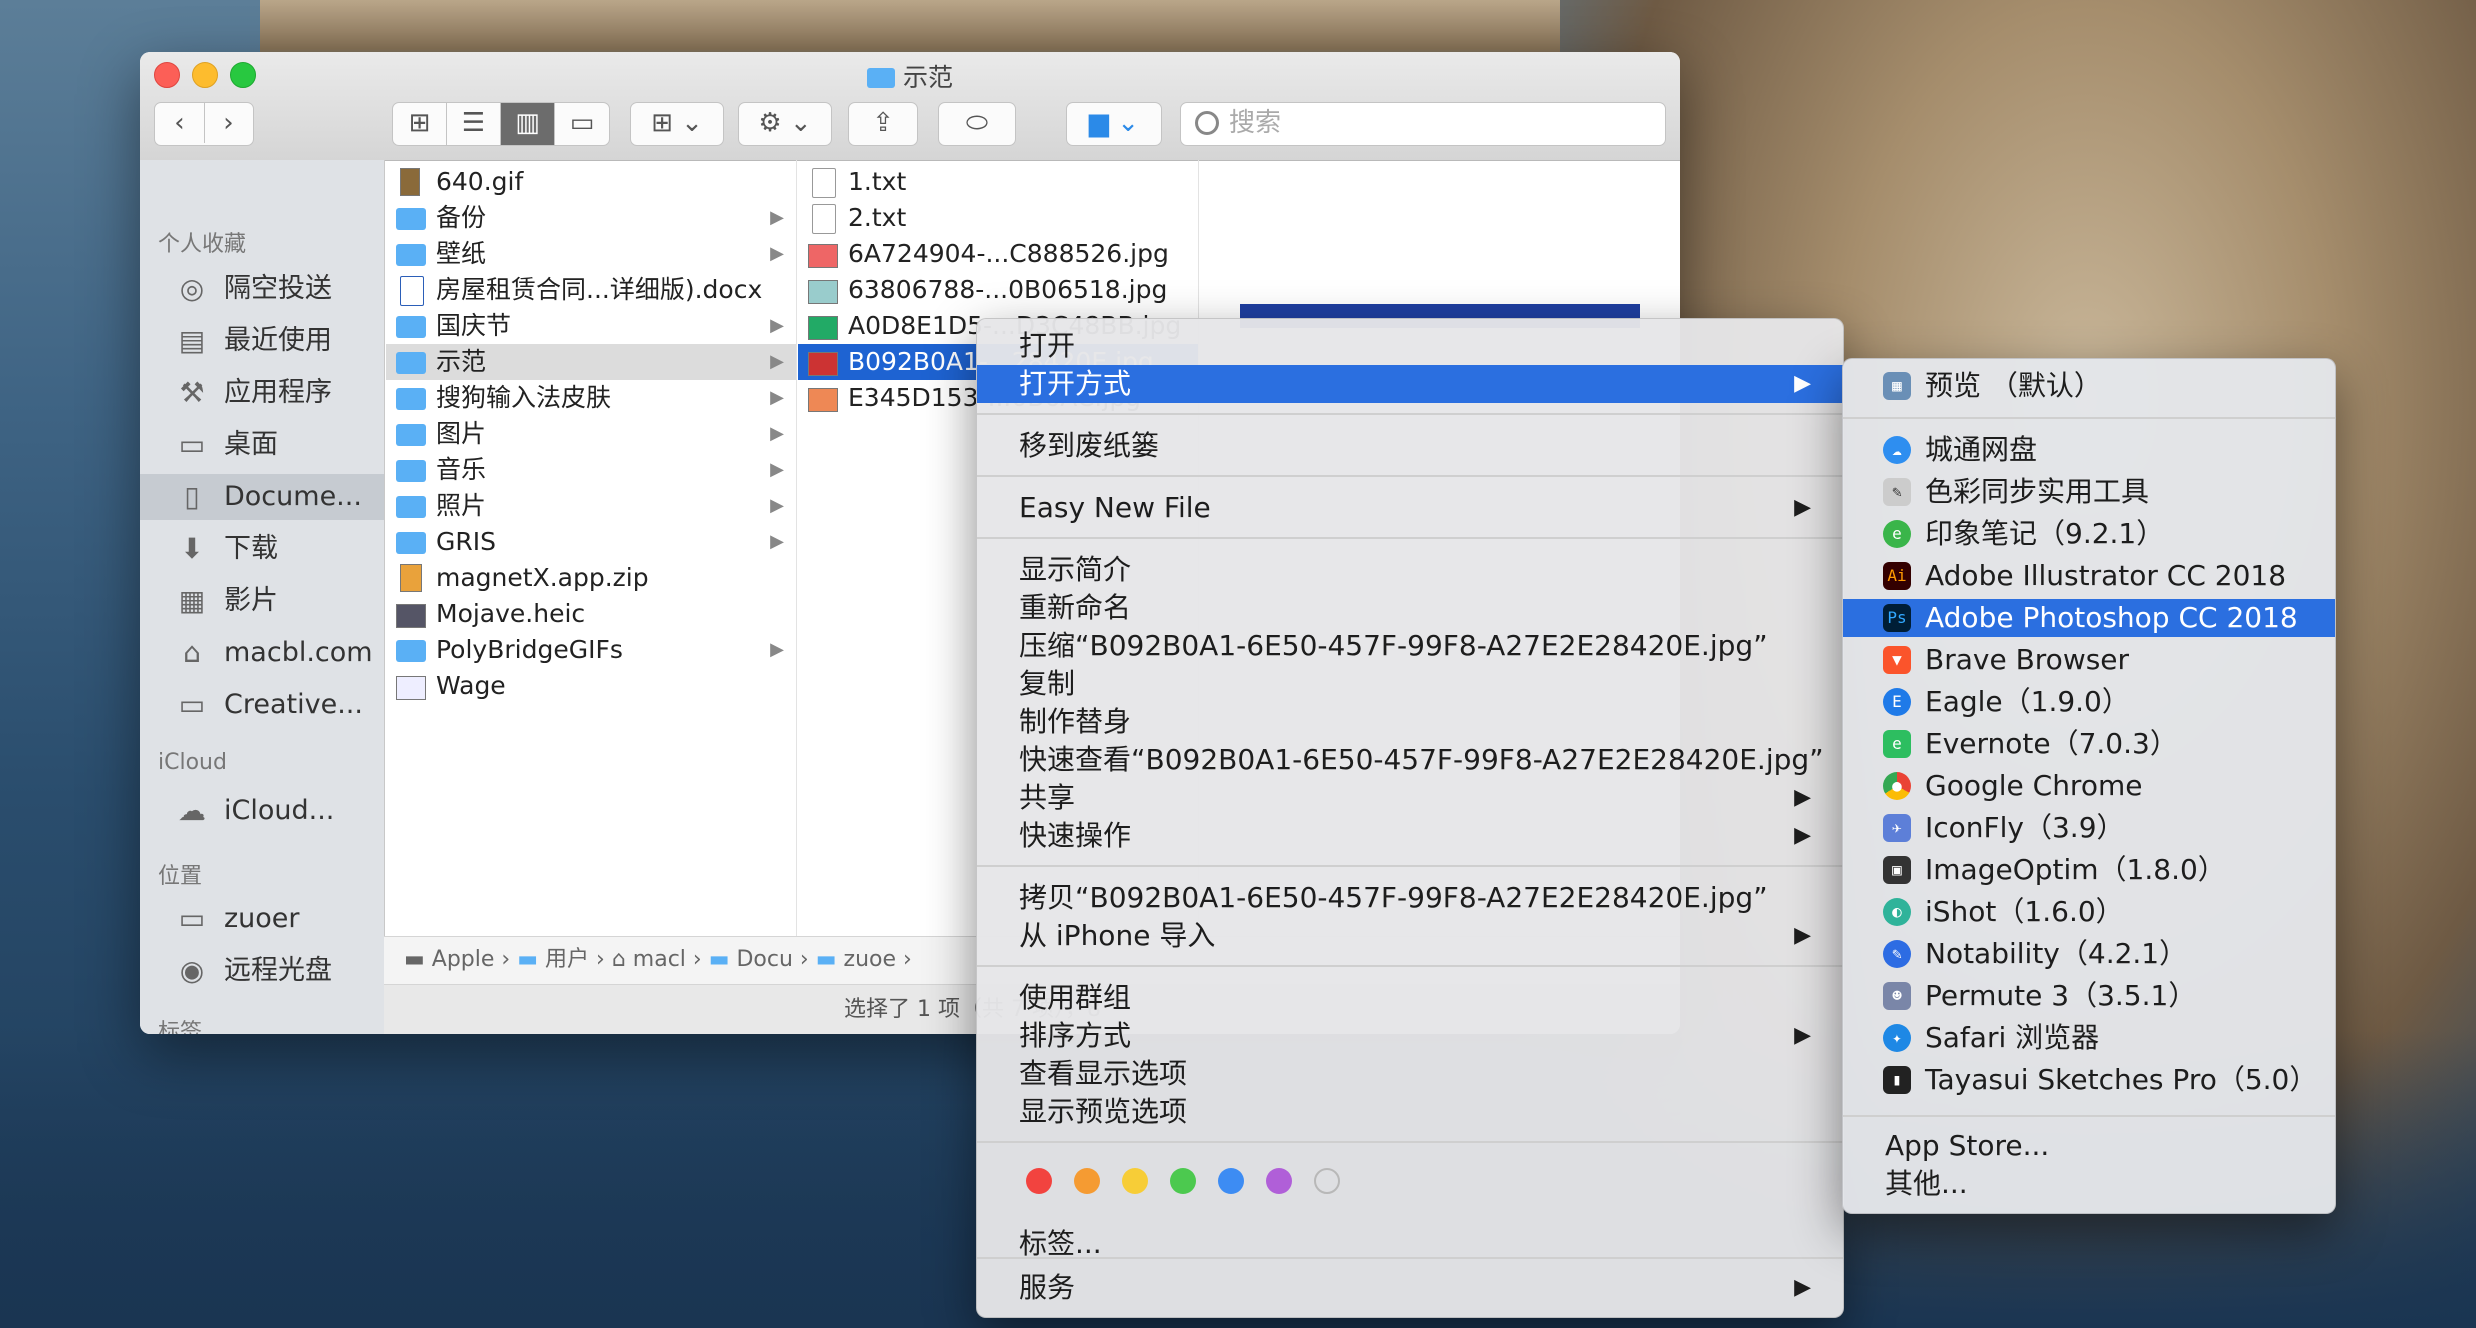 This screenshot has height=1328, width=2476. What do you see at coordinates (1039, 1181) in the screenshot?
I see `tag-red-dot` at bounding box center [1039, 1181].